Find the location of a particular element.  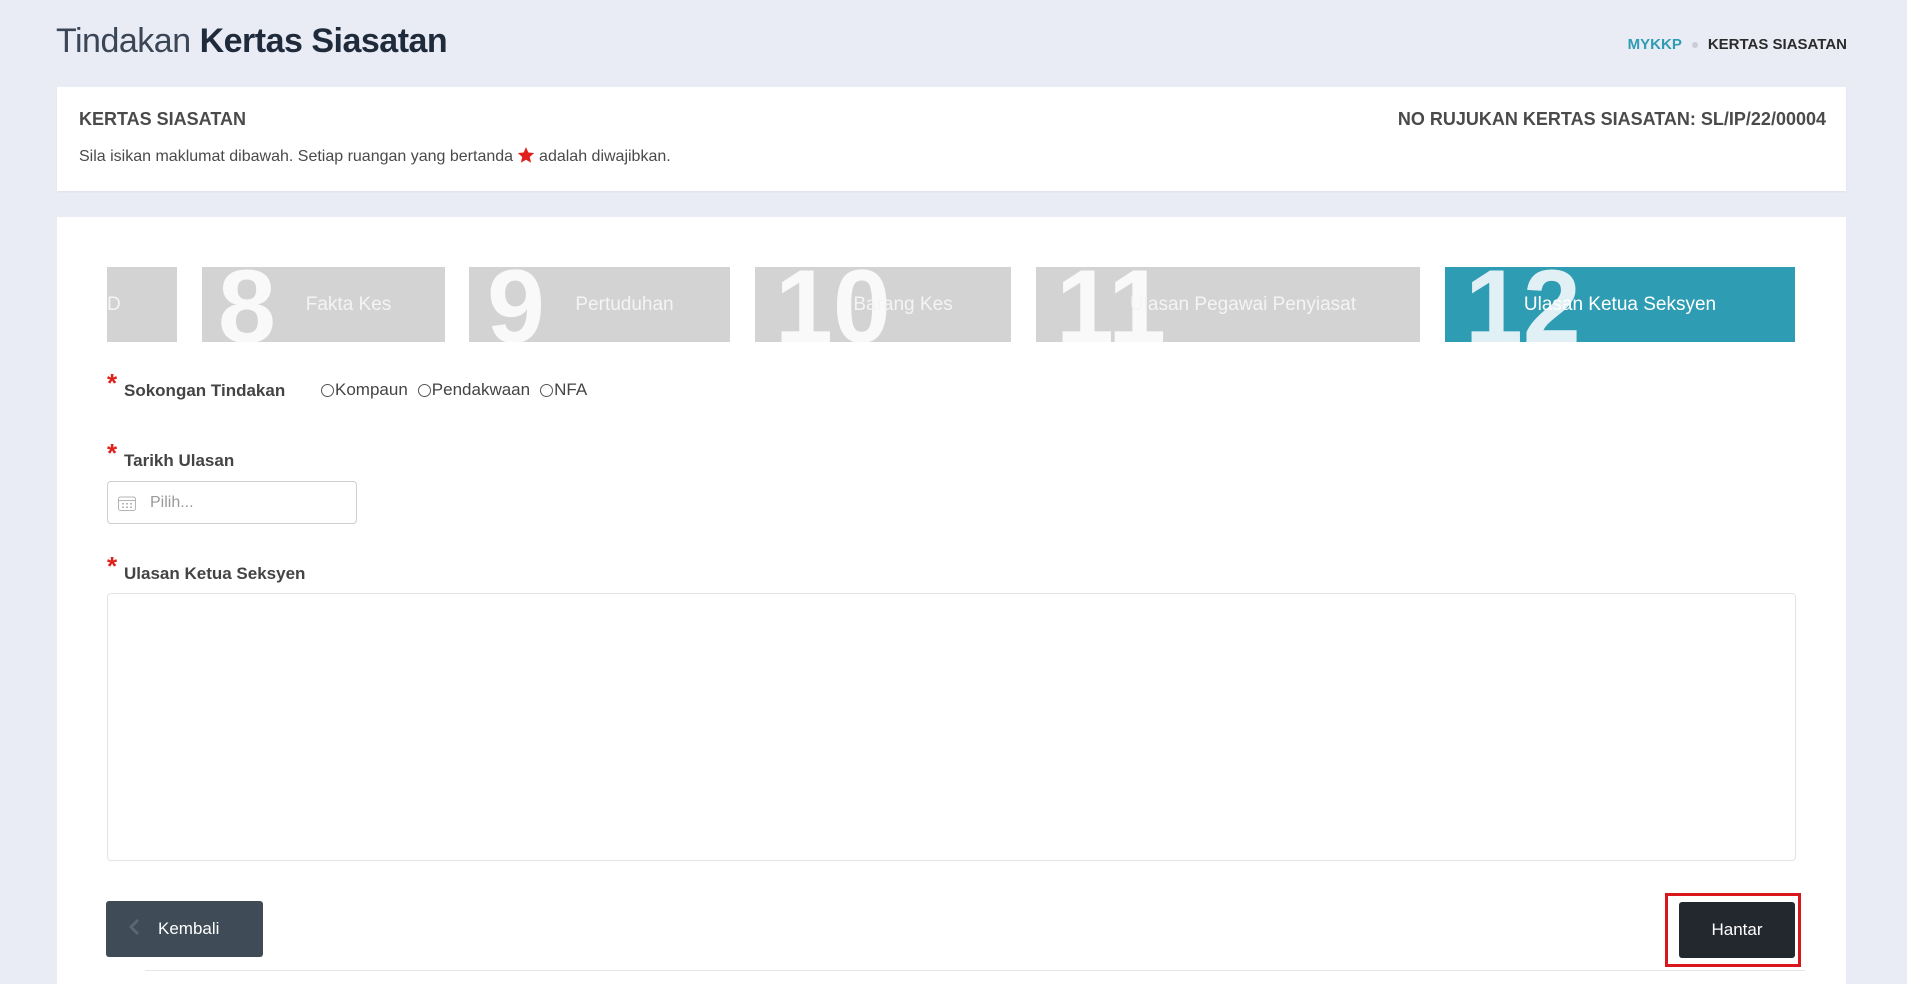

submit-button: Hantar is located at coordinates (1737, 930).